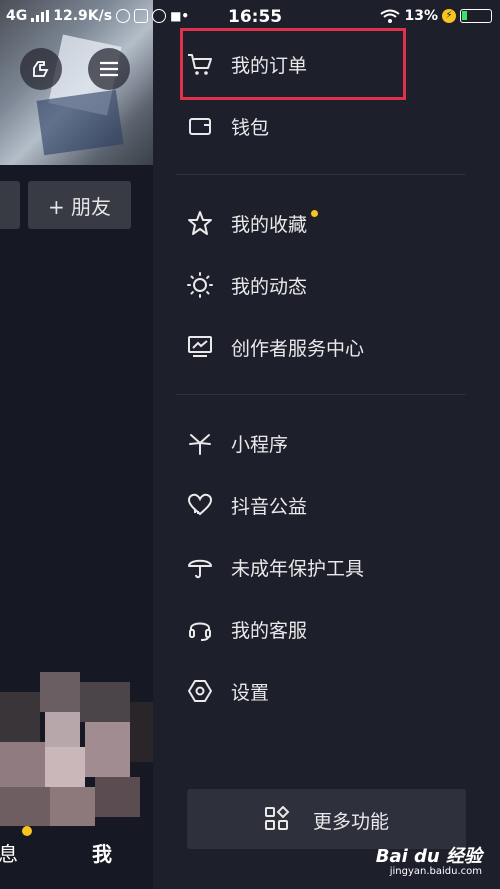  Describe the element at coordinates (390, 16) in the screenshot. I see `wifi-icon` at that location.